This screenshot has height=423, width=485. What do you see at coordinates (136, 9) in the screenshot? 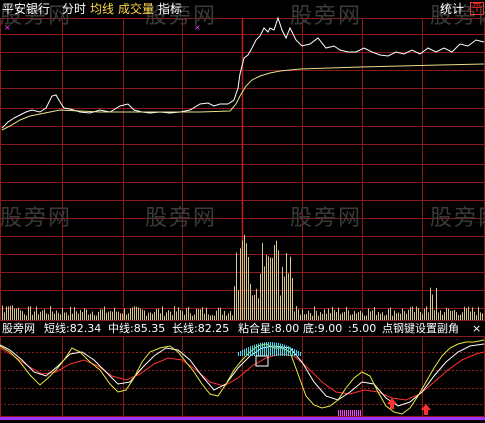
I see `tab-volume: 成交量` at bounding box center [136, 9].